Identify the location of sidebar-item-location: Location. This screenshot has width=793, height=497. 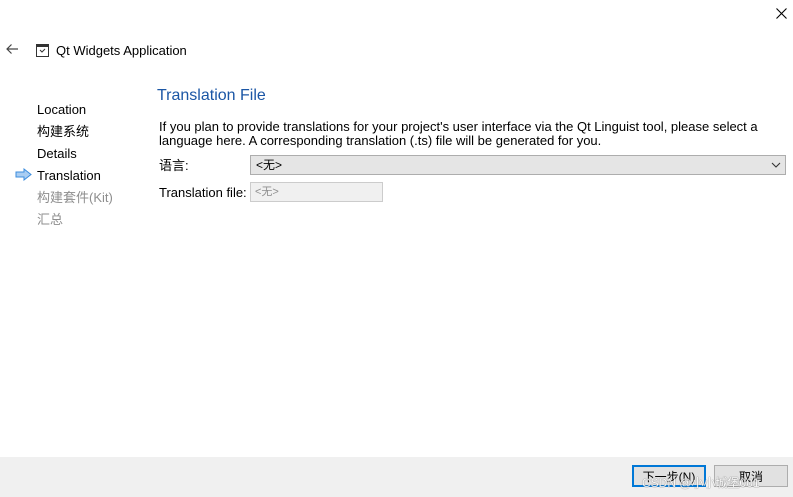
(62, 109).